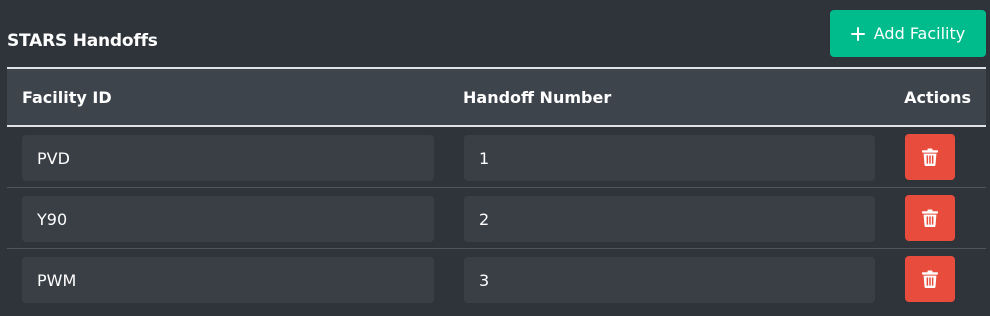  I want to click on plus-icon, so click(857, 33).